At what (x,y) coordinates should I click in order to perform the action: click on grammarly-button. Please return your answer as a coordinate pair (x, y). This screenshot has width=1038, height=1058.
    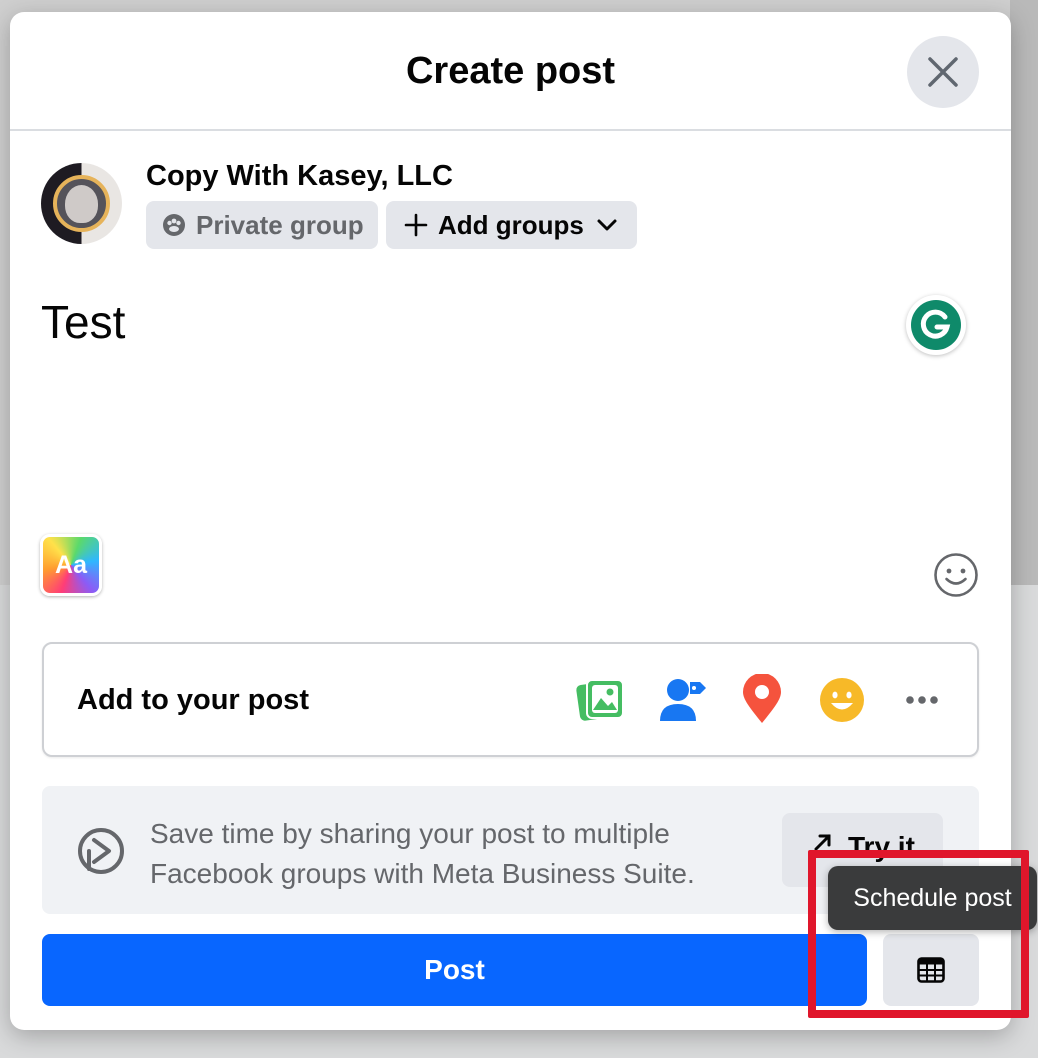
    Looking at the image, I should click on (936, 325).